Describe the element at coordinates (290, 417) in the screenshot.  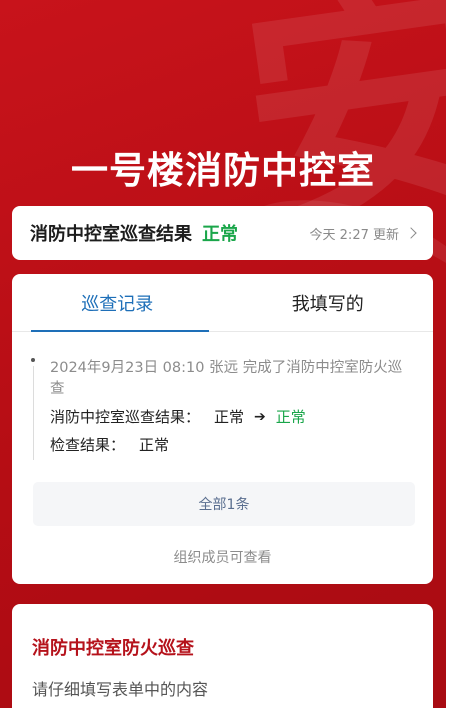
I see `change-to-value: 正常` at that location.